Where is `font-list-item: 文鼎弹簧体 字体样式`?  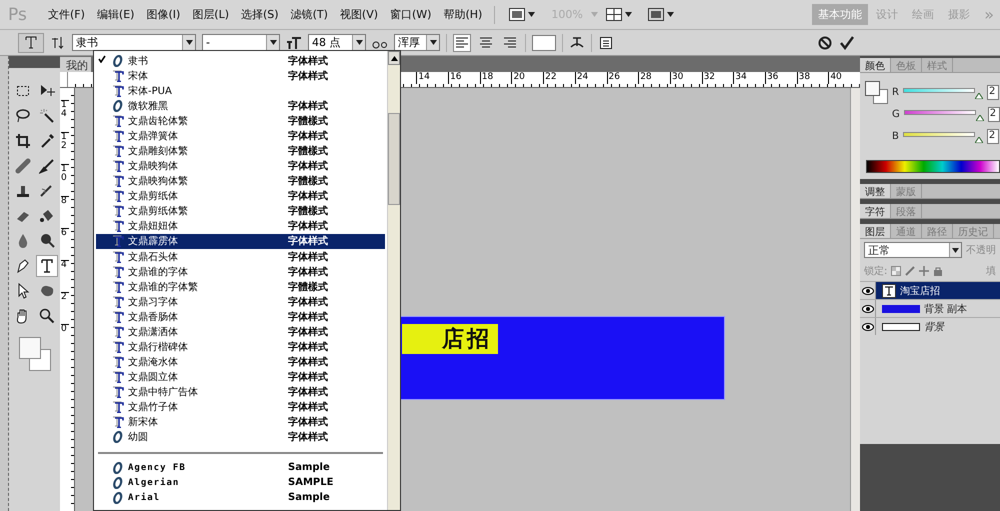 font-list-item: 文鼎弹簧体 字体样式 is located at coordinates (240, 136).